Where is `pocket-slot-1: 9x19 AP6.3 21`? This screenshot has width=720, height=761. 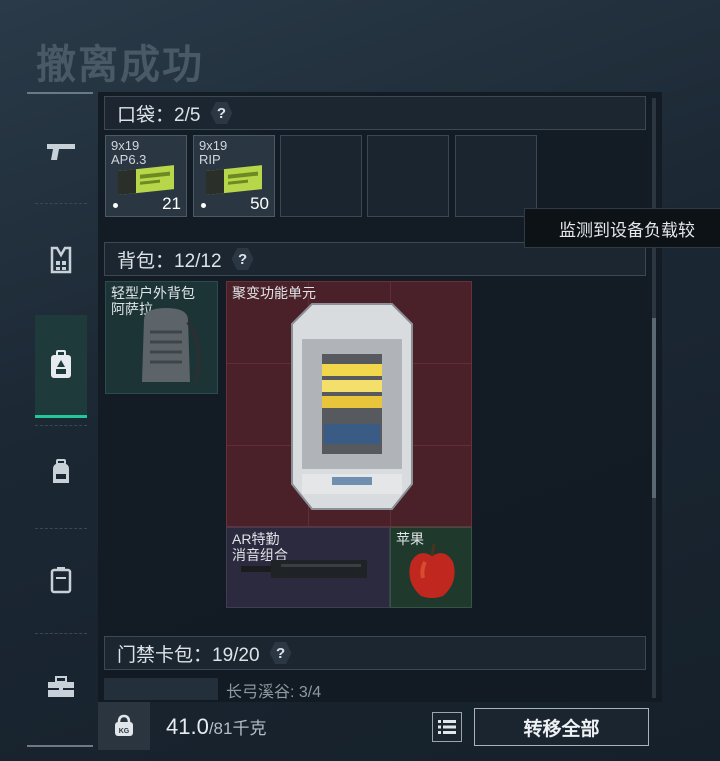
pocket-slot-1: 9x19 AP6.3 21 is located at coordinates (146, 176).